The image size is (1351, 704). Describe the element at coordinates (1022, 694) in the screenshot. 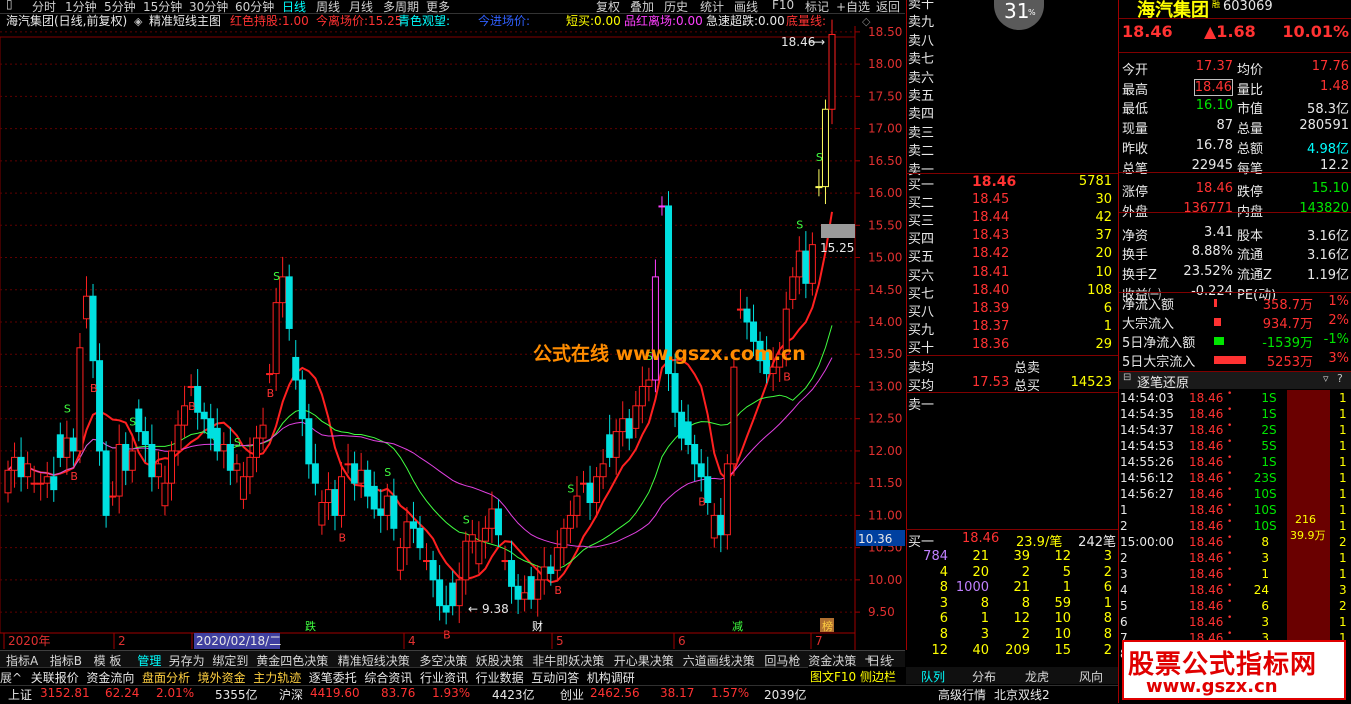

I see `ticker-server: 北京双线2` at that location.